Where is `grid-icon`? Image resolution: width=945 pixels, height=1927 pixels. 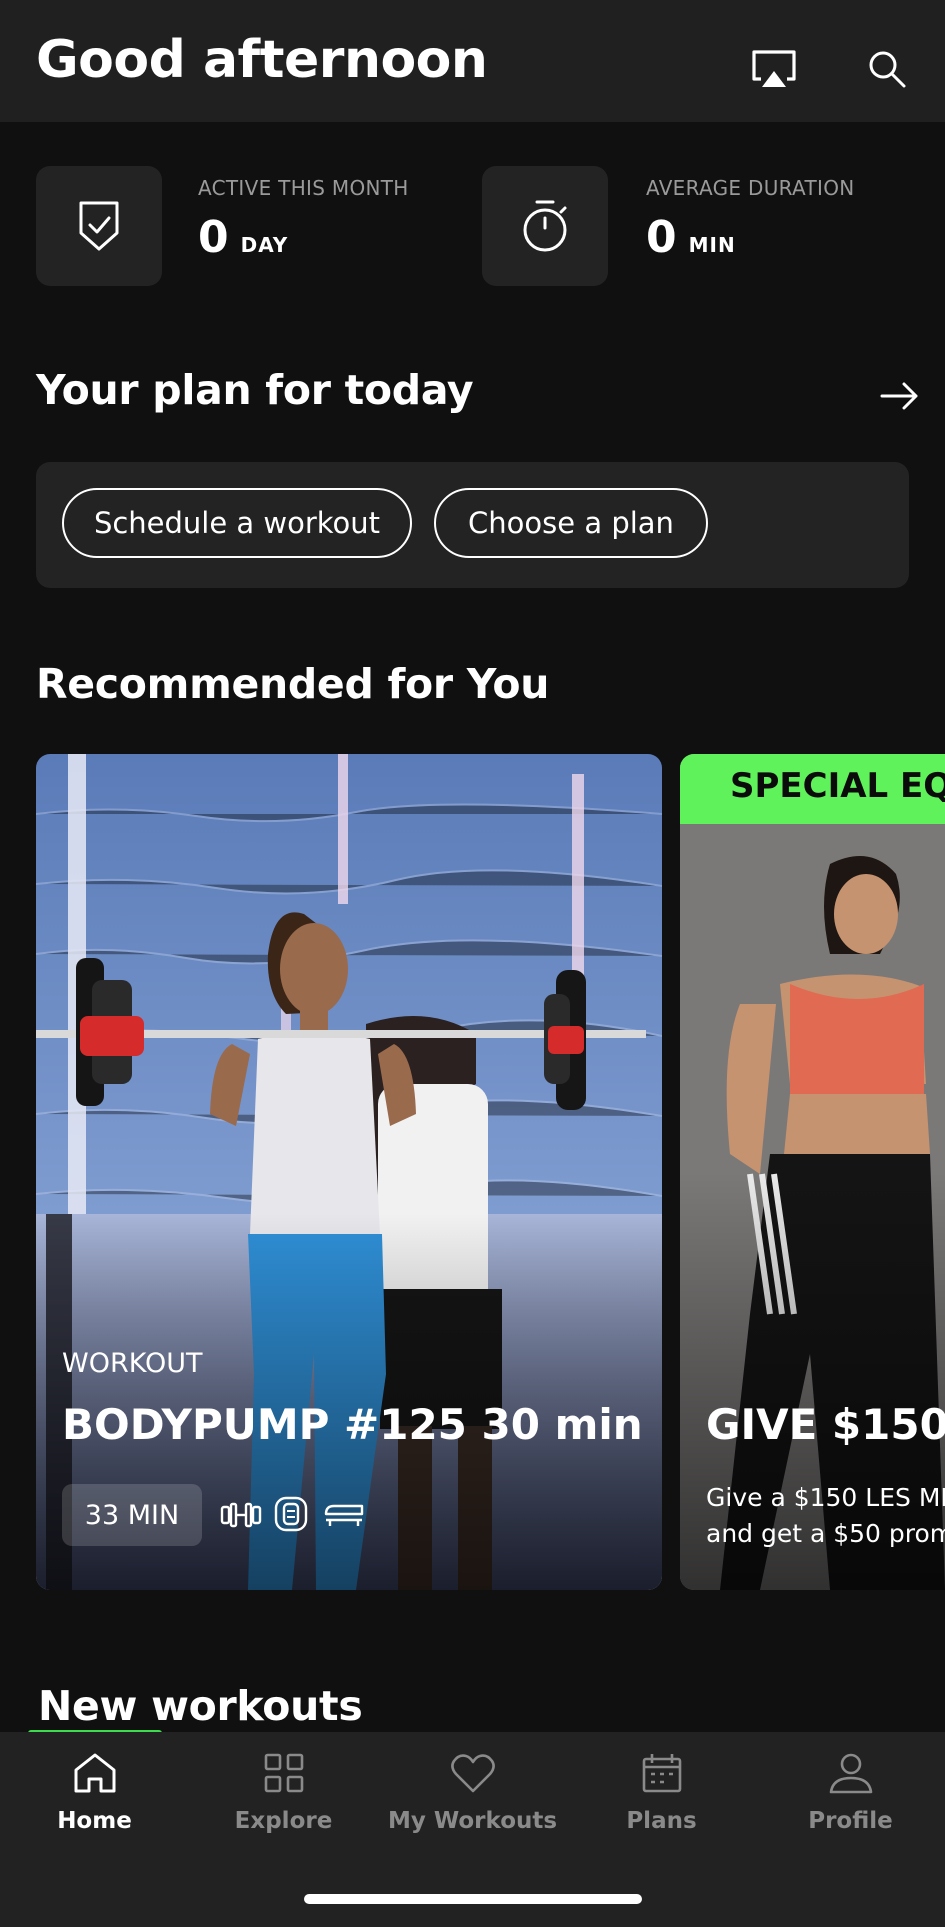
grid-icon is located at coordinates (283, 1773).